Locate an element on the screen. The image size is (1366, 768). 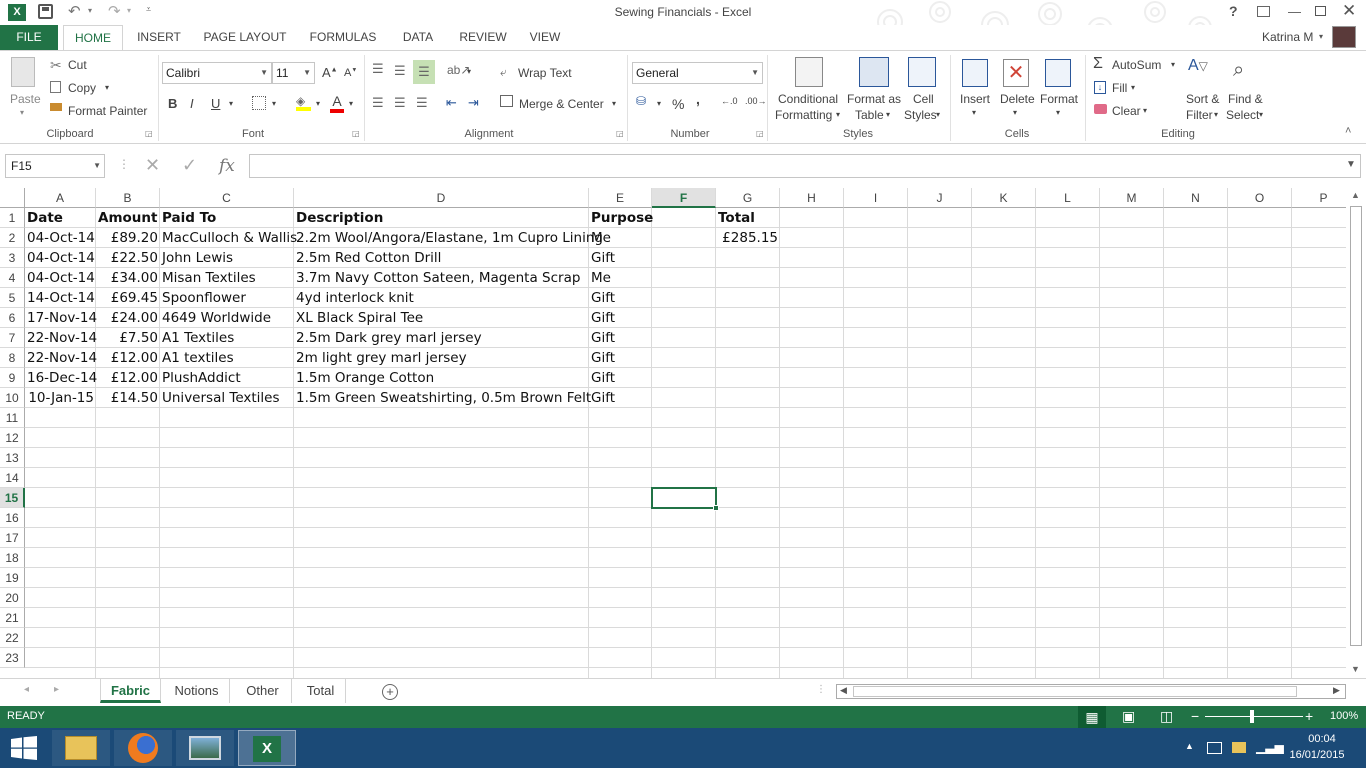
sort-filter-icon: A▽ is located at coordinates (1198, 66).